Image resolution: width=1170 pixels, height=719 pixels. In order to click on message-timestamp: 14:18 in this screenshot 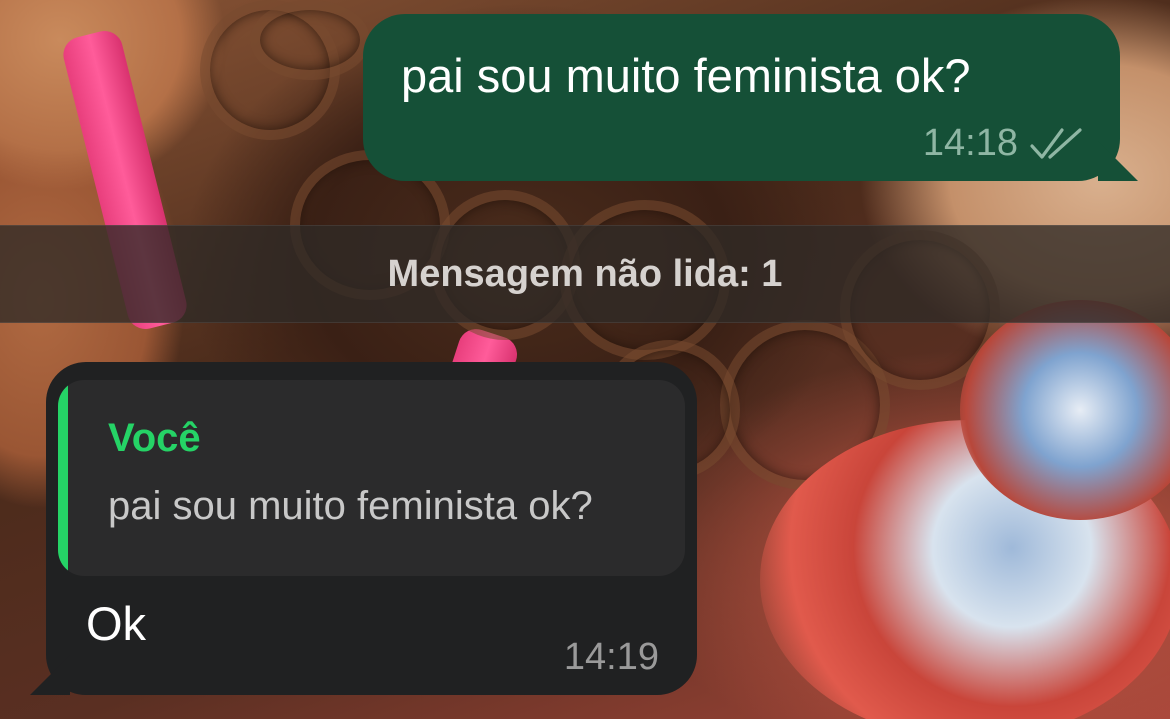, I will do `click(970, 143)`.